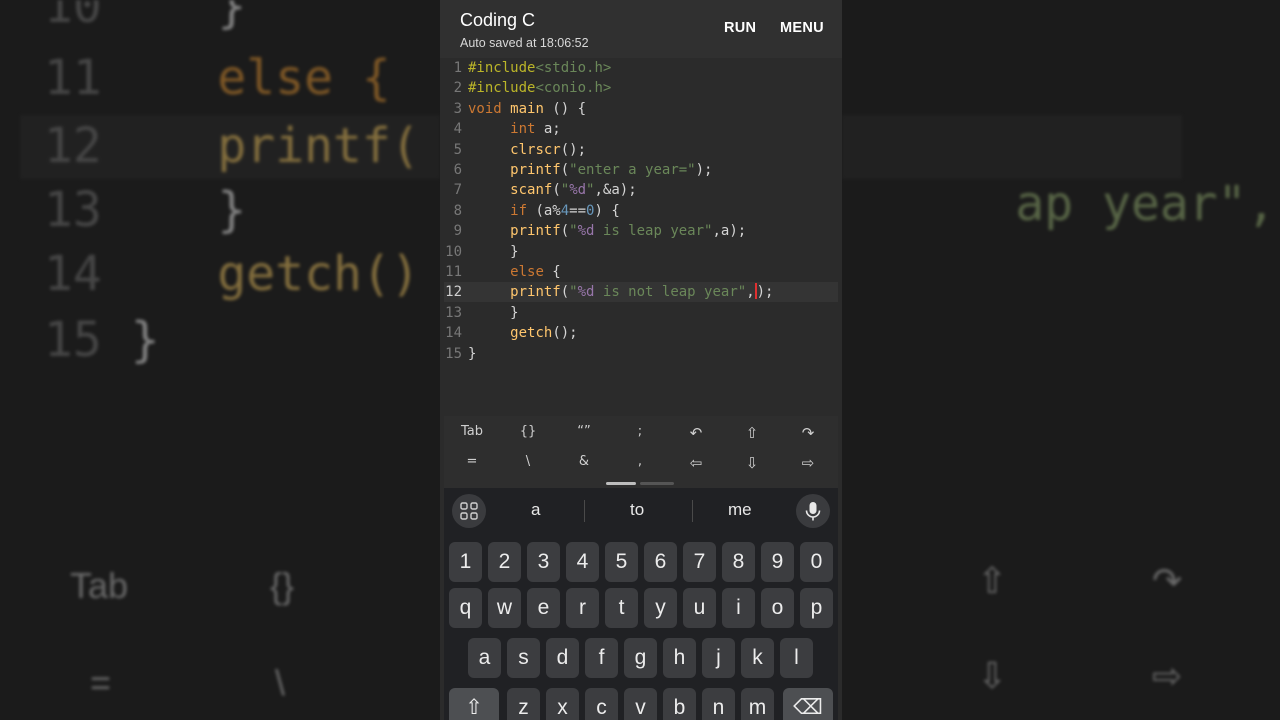  What do you see at coordinates (752, 463) in the screenshot?
I see `cursor-down-icon: ⇩` at bounding box center [752, 463].